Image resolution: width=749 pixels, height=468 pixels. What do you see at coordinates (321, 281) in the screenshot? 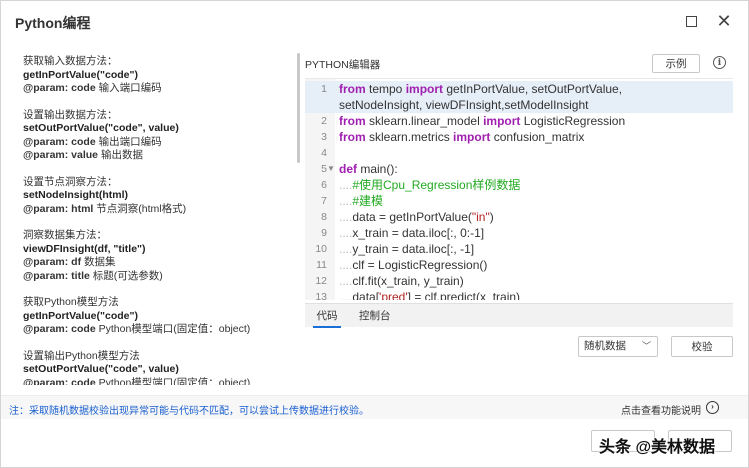
I see `line-number: 12` at bounding box center [321, 281].